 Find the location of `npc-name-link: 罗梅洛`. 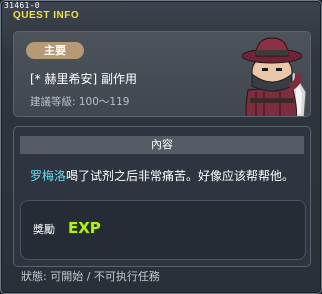

npc-name-link: 罗梅洛 is located at coordinates (48, 176).